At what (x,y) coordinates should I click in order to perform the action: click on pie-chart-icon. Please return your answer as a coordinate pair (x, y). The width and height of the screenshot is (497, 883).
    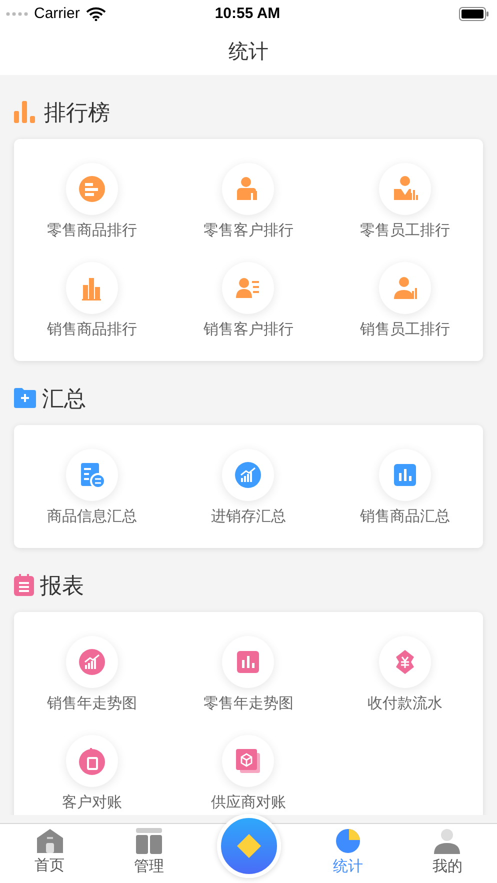
    Looking at the image, I should click on (347, 841).